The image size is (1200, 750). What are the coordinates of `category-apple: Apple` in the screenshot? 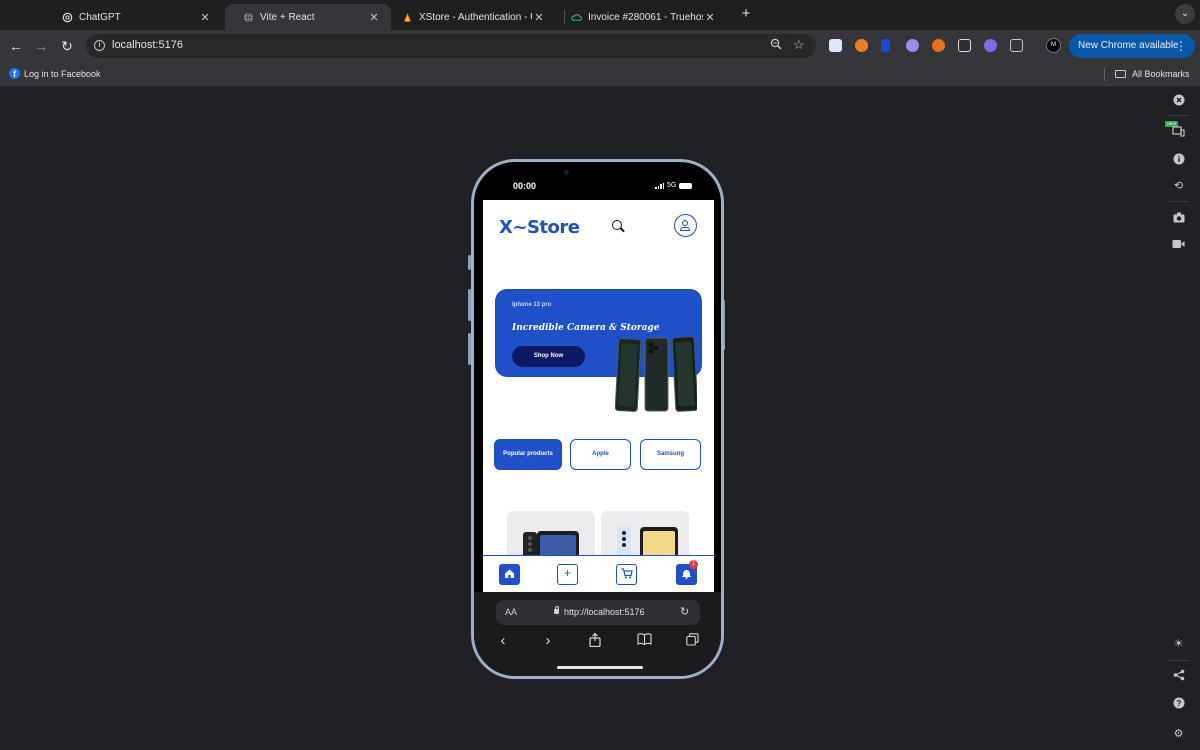 It's located at (600, 454).